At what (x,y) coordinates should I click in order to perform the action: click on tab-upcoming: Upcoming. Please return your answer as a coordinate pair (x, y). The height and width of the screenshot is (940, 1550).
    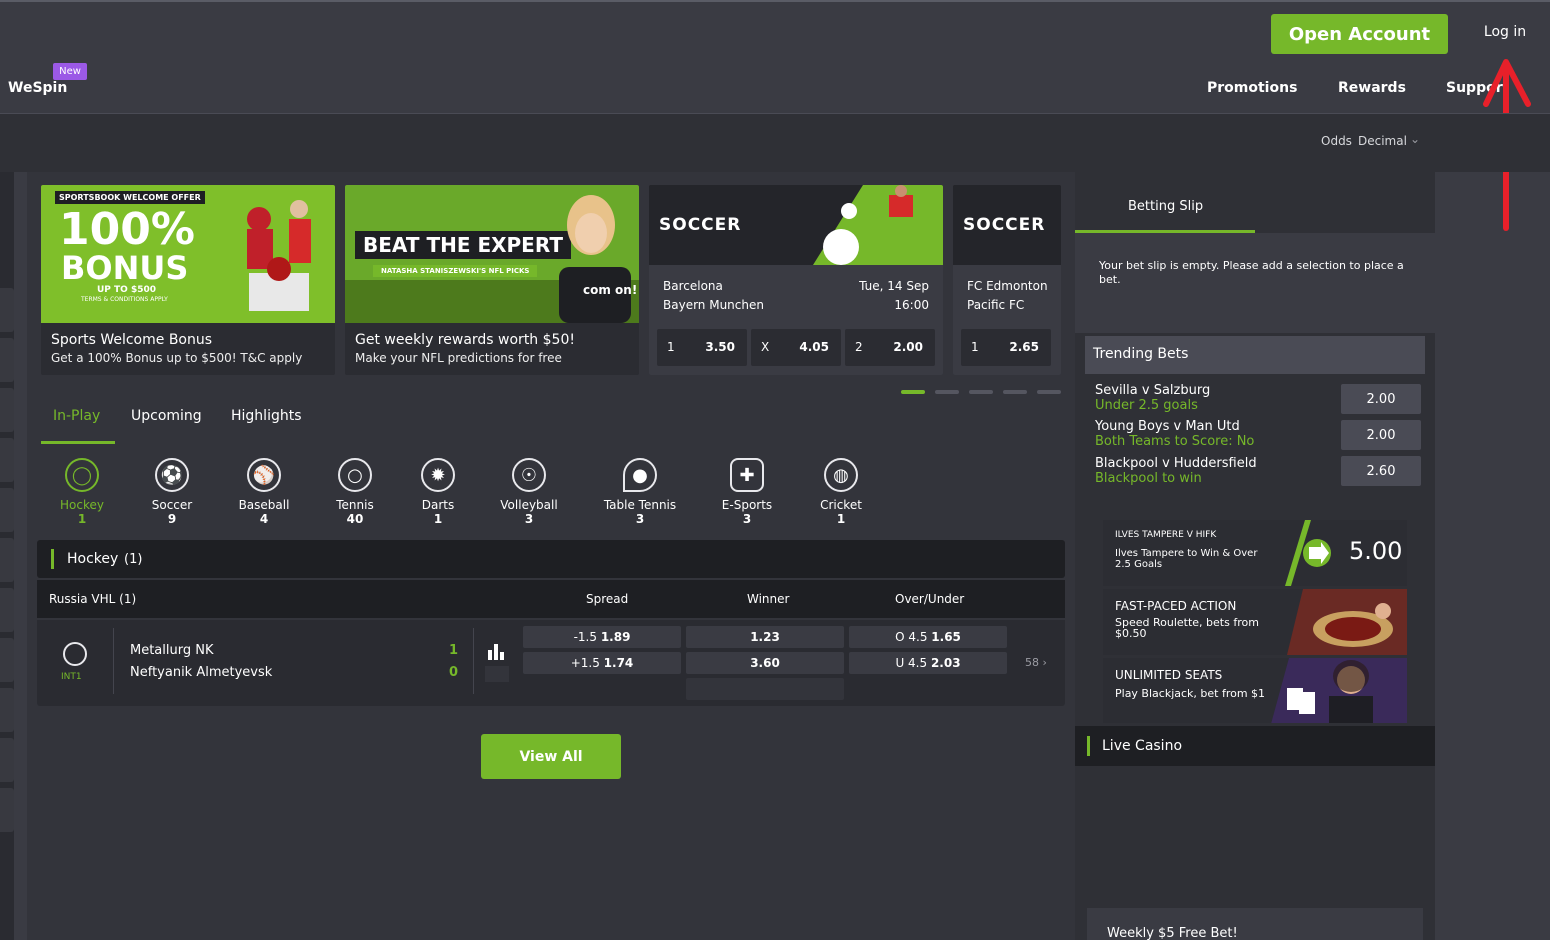
    Looking at the image, I should click on (166, 416).